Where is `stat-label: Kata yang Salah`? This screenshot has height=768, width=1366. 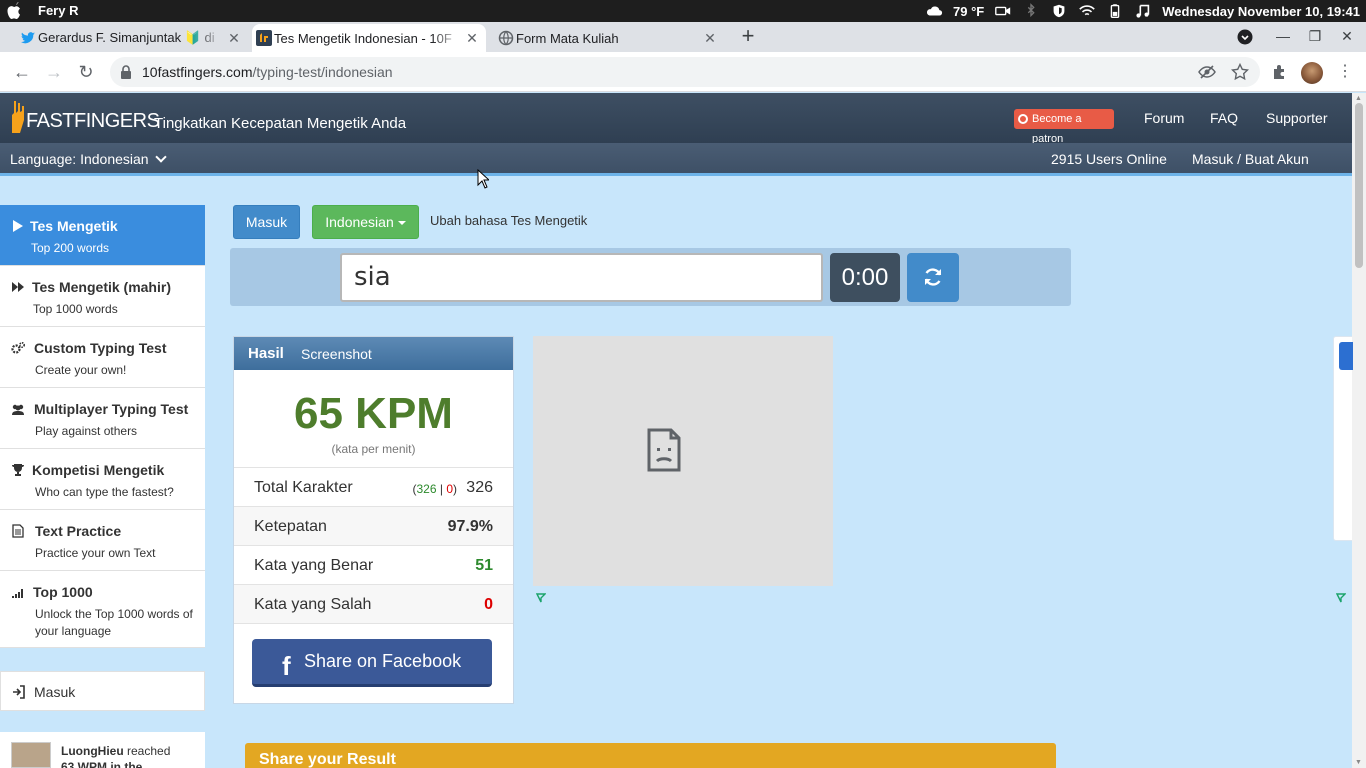 stat-label: Kata yang Salah is located at coordinates (313, 604).